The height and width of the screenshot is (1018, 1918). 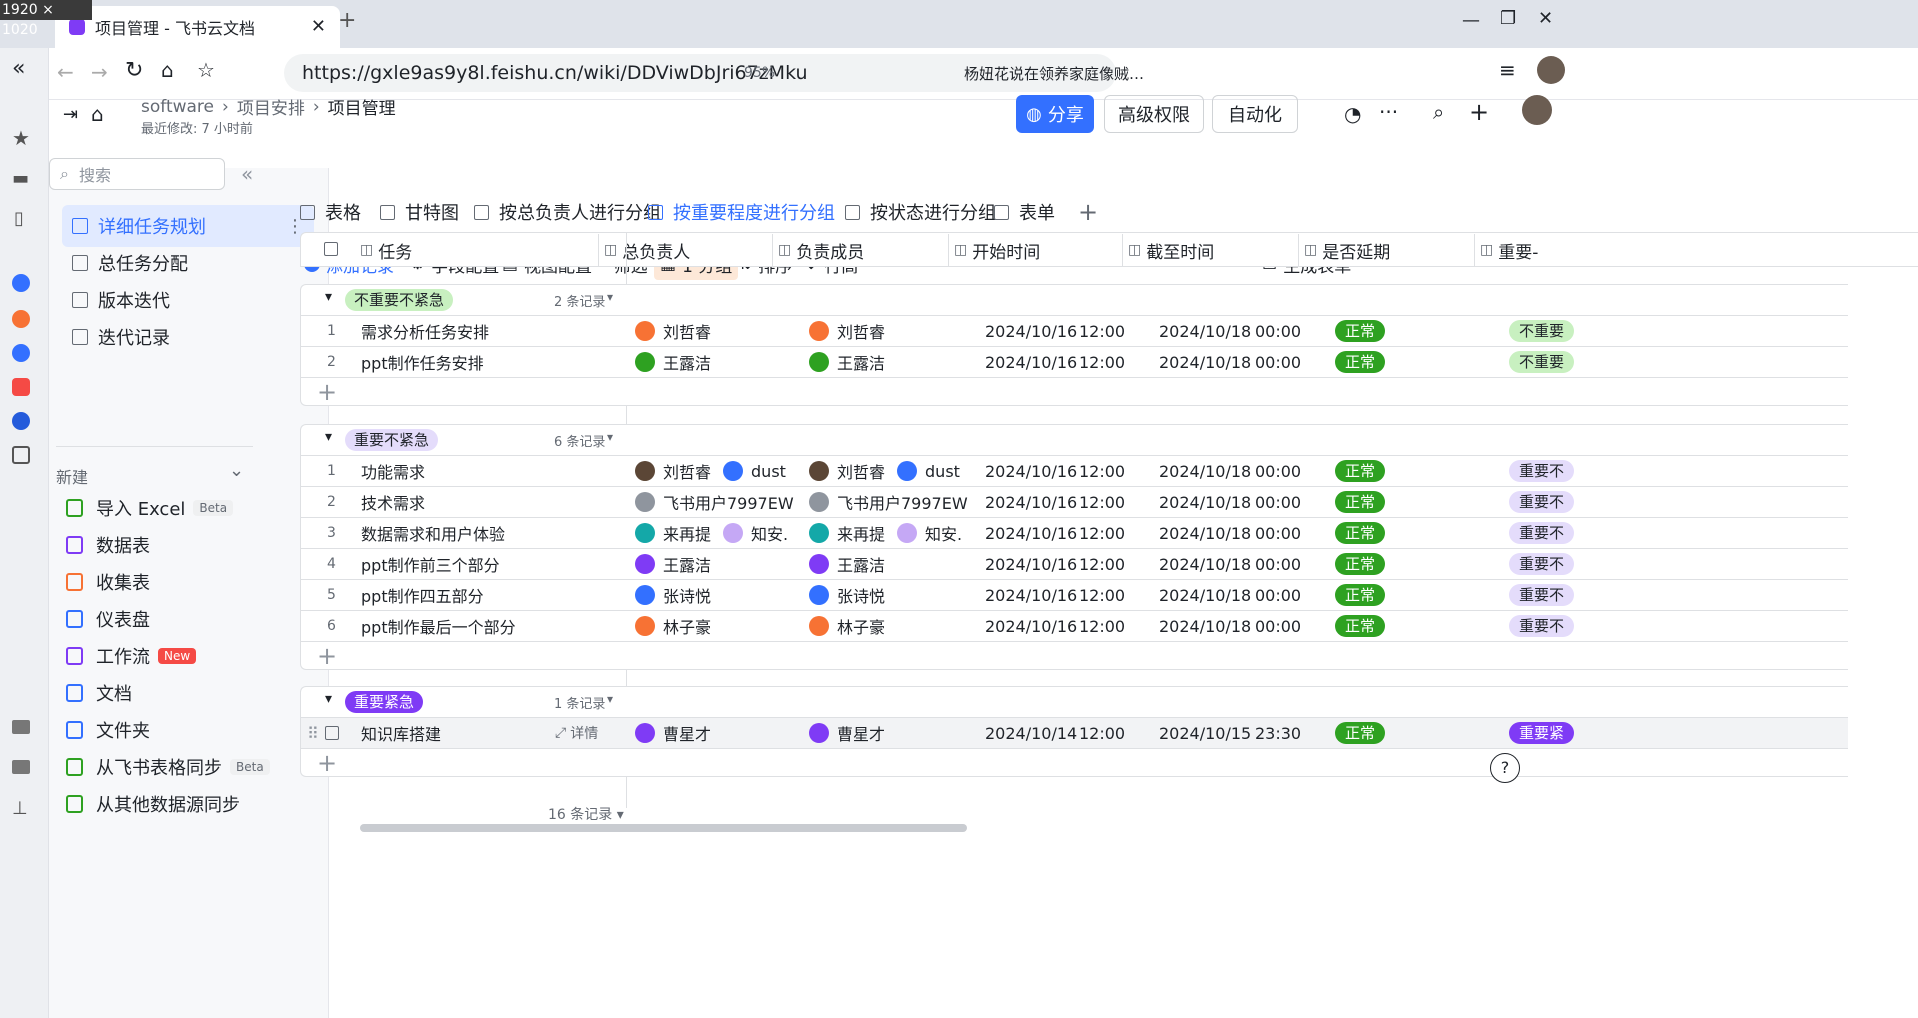 I want to click on group-header: ▾ 重要不紧急 6 条记录 ▾, so click(x=1074, y=440).